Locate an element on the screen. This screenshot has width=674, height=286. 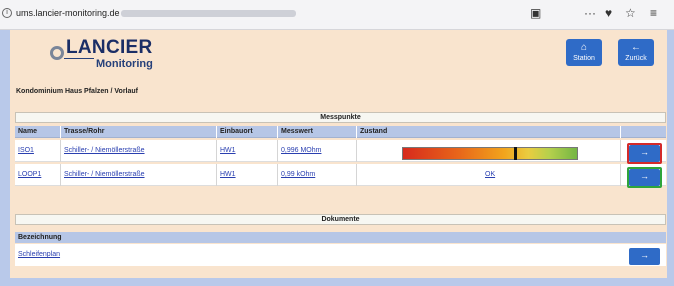
more-actions-icon: ··· is located at coordinates (590, 13).